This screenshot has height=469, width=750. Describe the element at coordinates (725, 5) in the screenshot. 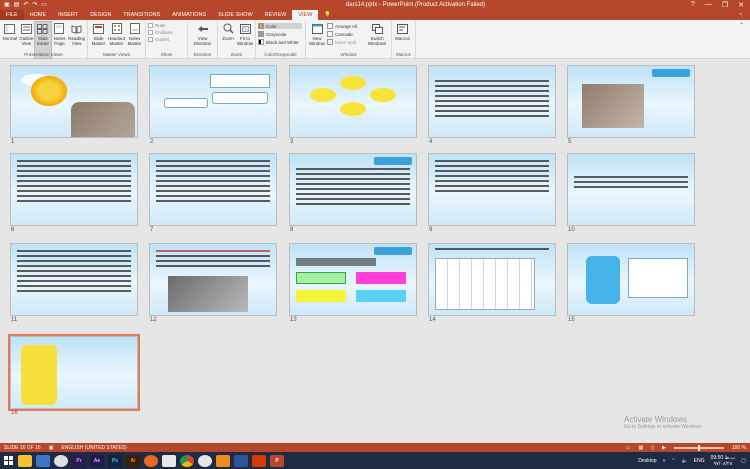

I see `restore-button: ❐` at that location.